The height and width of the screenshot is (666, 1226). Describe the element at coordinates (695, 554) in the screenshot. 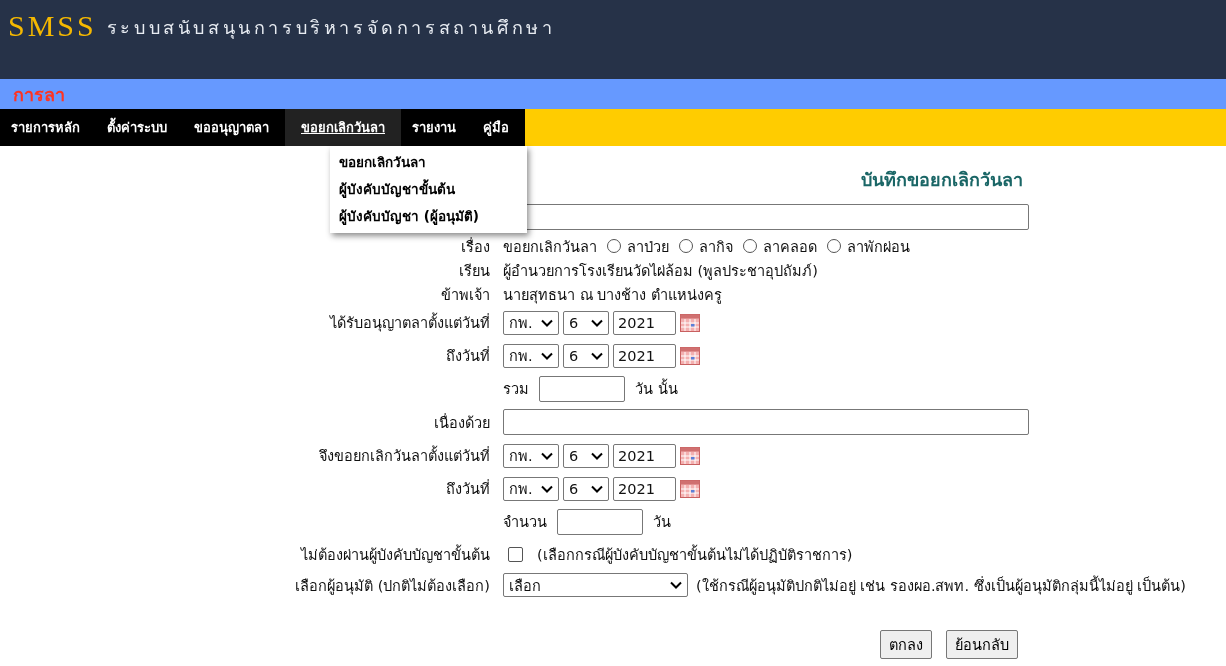

I see `hint-text: (เลือกกรณีผู้บังคับบัญชาขั้นต้นไม่ได้ปฏิบัติราชการ)` at that location.